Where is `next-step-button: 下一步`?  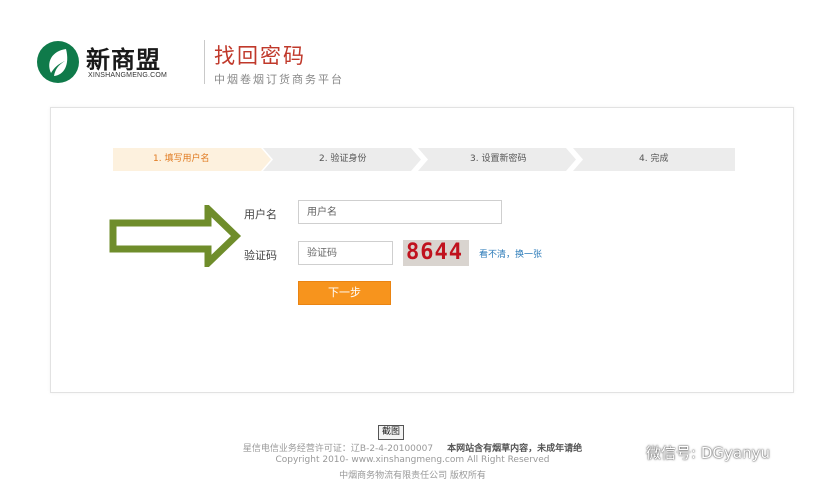
next-step-button: 下一步 is located at coordinates (344, 293).